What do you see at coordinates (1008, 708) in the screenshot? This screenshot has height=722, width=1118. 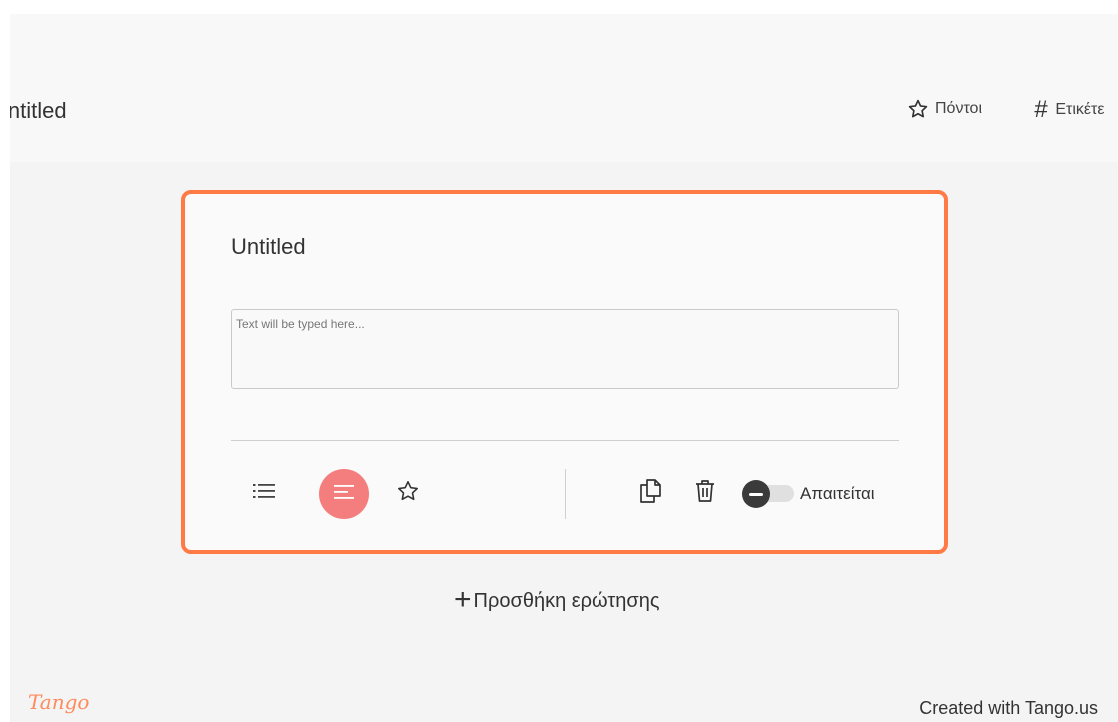 I see `created-with-text: Created with Tango.us` at bounding box center [1008, 708].